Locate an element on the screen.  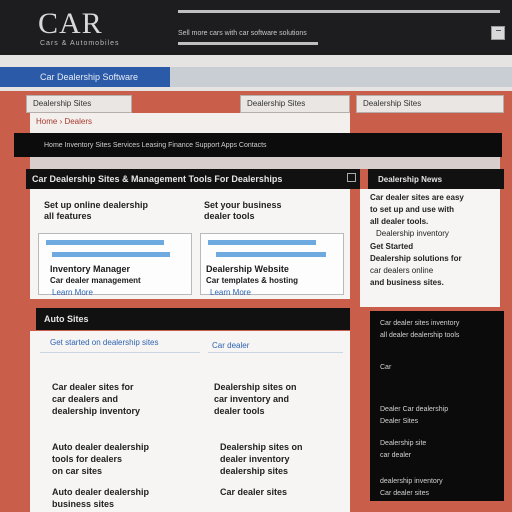
intro-right-2: dealer tools is located at coordinates (229, 216).